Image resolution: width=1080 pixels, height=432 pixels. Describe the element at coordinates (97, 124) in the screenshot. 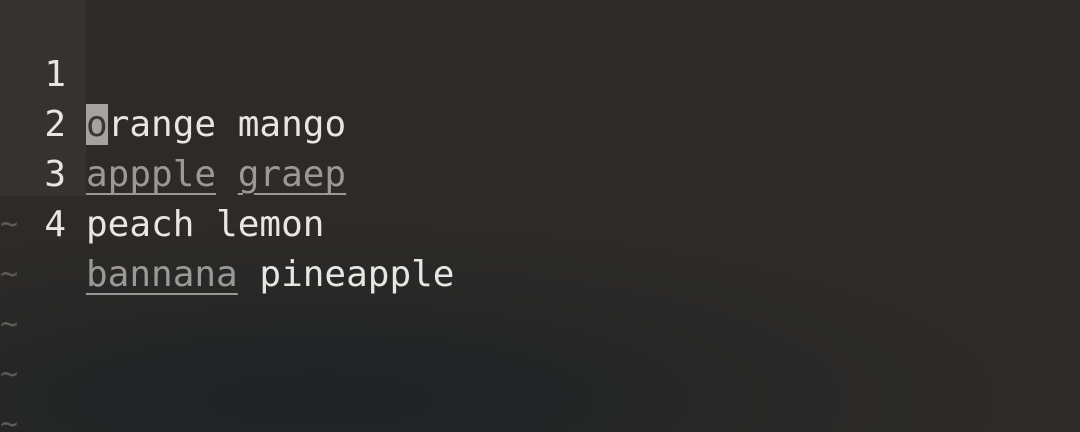

I see `text-cursor: o` at that location.